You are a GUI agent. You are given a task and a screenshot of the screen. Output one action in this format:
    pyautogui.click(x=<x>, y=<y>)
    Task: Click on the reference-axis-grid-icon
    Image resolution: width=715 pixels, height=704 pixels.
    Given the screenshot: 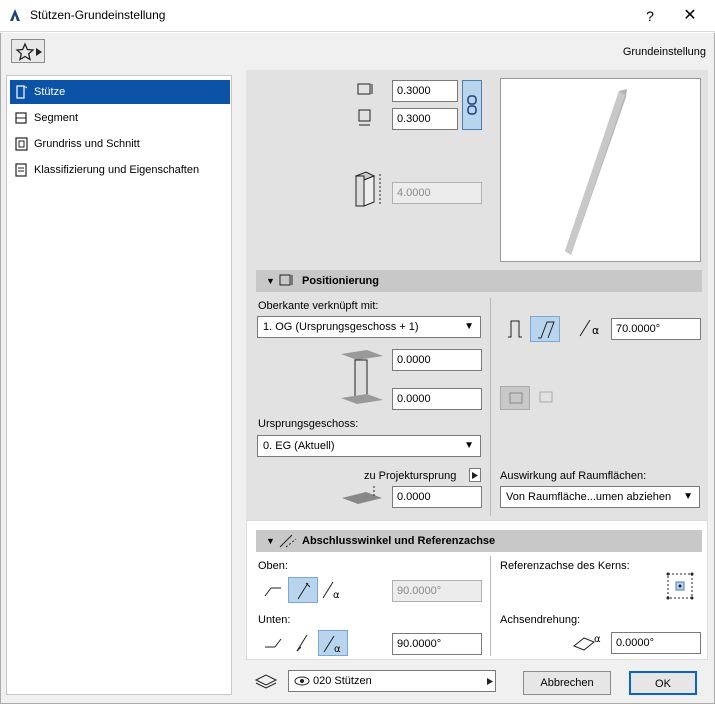 What is the action you would take?
    pyautogui.click(x=680, y=586)
    